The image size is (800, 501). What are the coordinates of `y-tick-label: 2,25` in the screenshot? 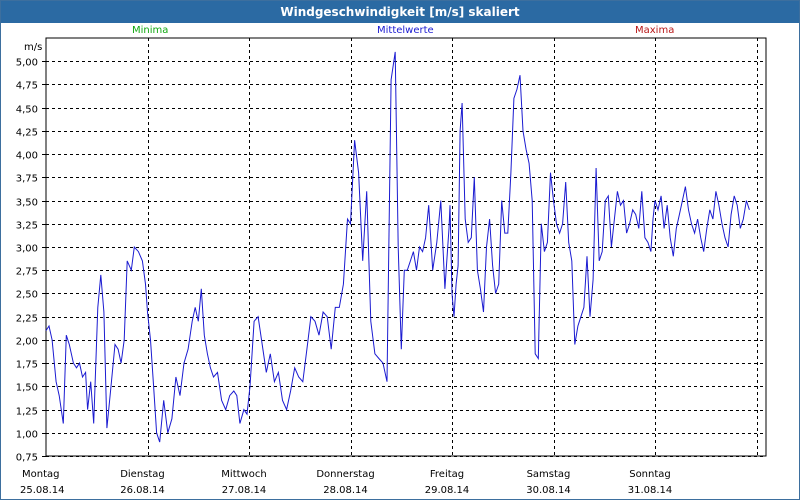 It's located at (27, 319).